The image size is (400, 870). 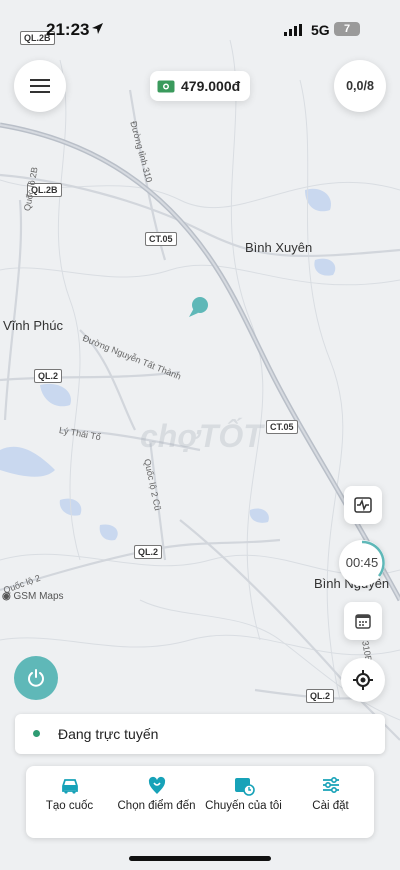 I want to click on calendar-clock-icon, so click(x=245, y=787).